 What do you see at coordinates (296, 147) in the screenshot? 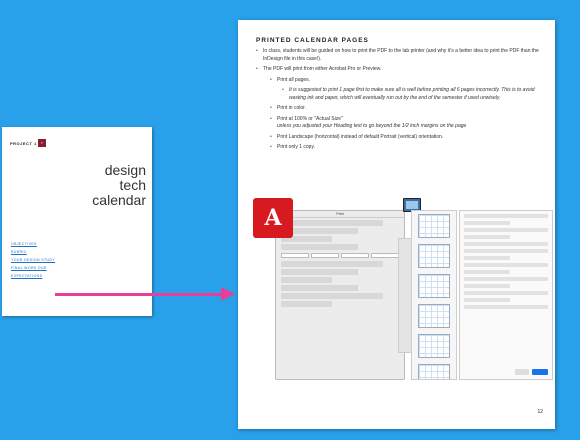
I see `instruction-text: Print only 1 copy.` at bounding box center [296, 147].